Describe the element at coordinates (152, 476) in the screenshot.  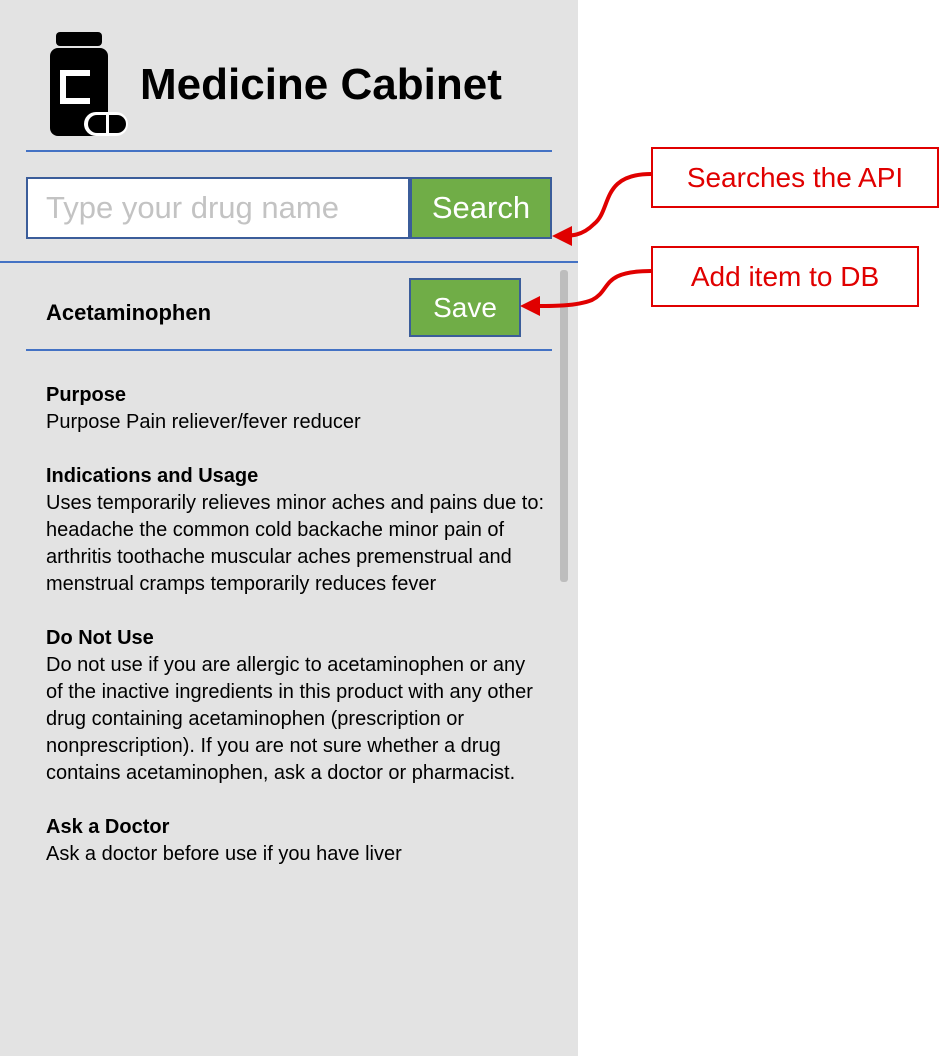
I see `section-heading: Indications and Usage` at that location.